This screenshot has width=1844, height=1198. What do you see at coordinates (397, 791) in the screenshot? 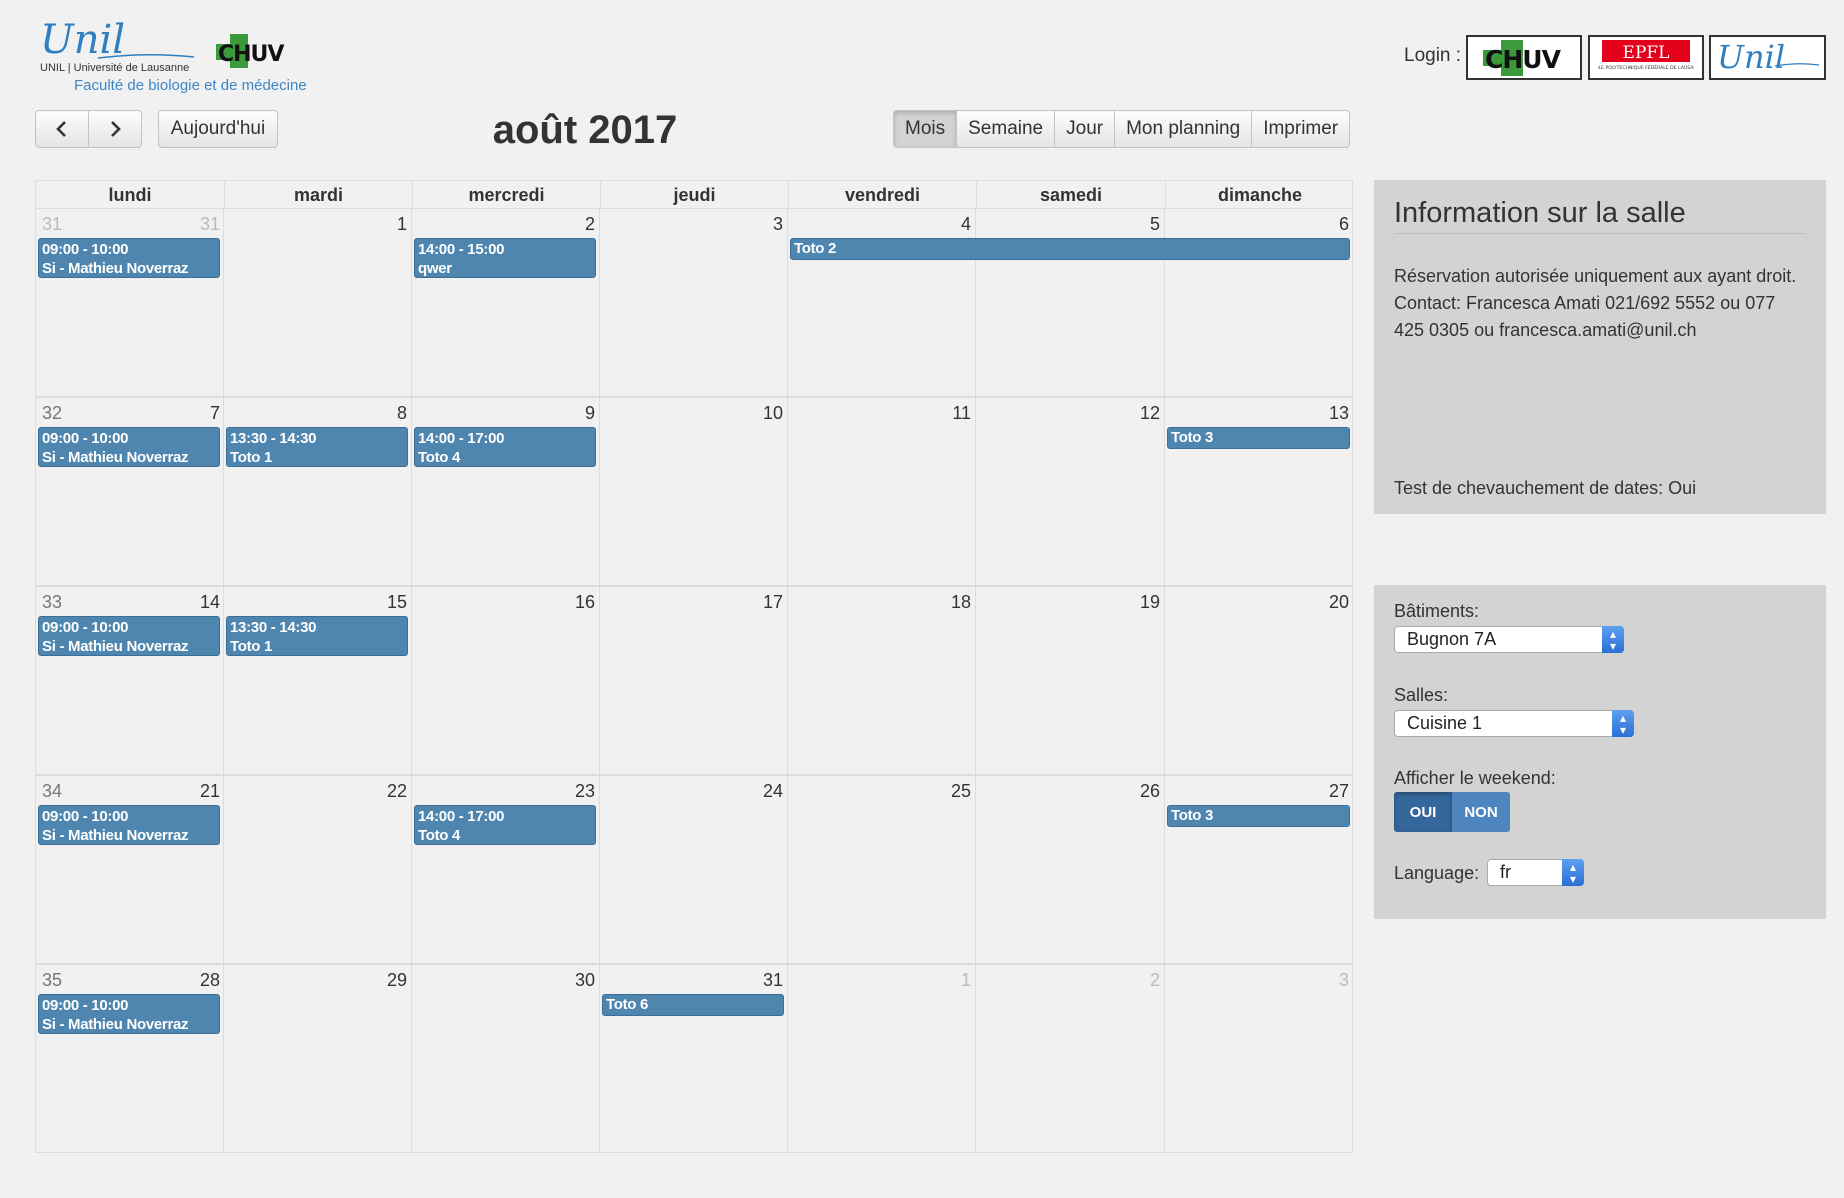
I see `day-number: 22` at bounding box center [397, 791].